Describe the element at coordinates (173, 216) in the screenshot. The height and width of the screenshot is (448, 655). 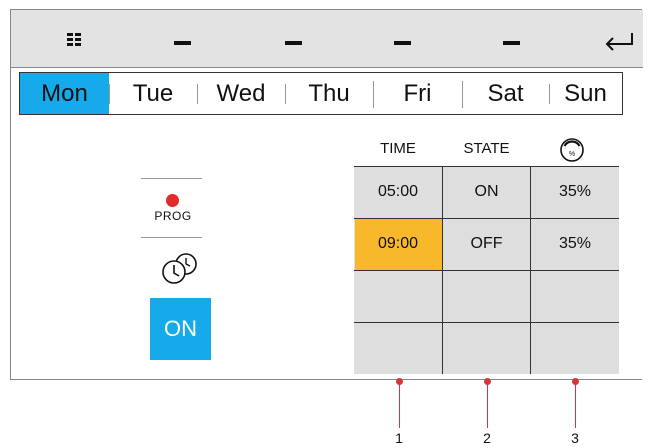
I see `prog-label: PROG` at that location.